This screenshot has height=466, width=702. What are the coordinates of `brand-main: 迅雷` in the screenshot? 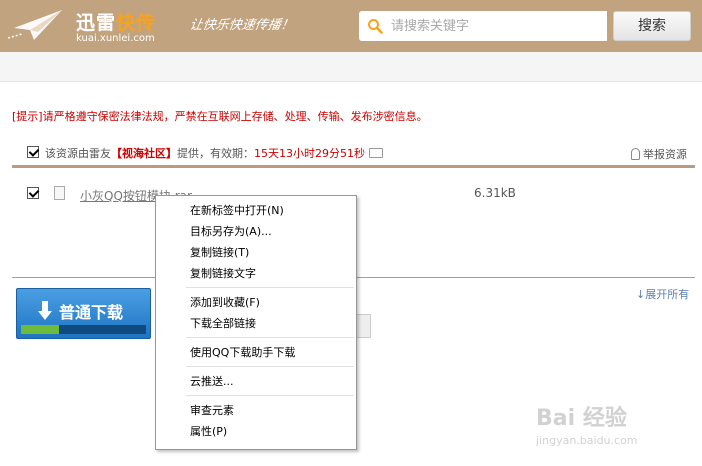 It's located at (96, 23).